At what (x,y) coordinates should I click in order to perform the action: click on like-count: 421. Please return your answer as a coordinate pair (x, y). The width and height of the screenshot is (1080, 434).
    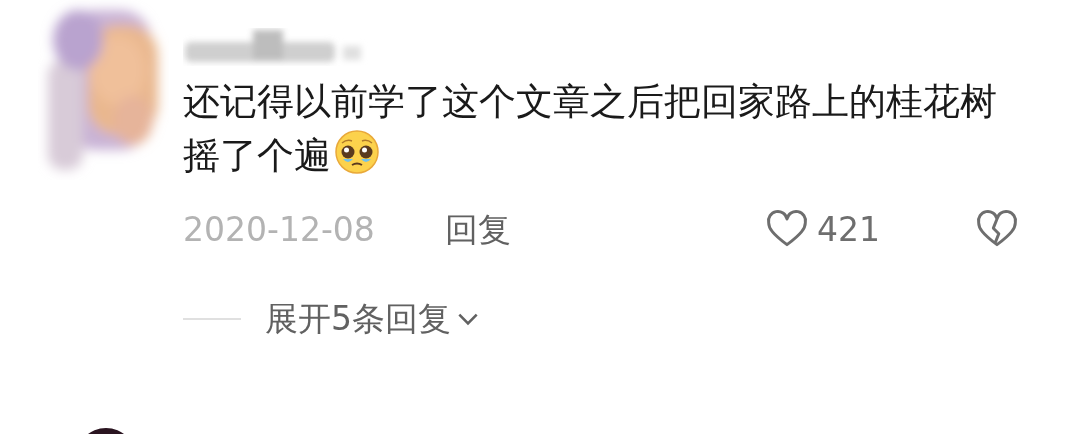
    Looking at the image, I should click on (848, 230).